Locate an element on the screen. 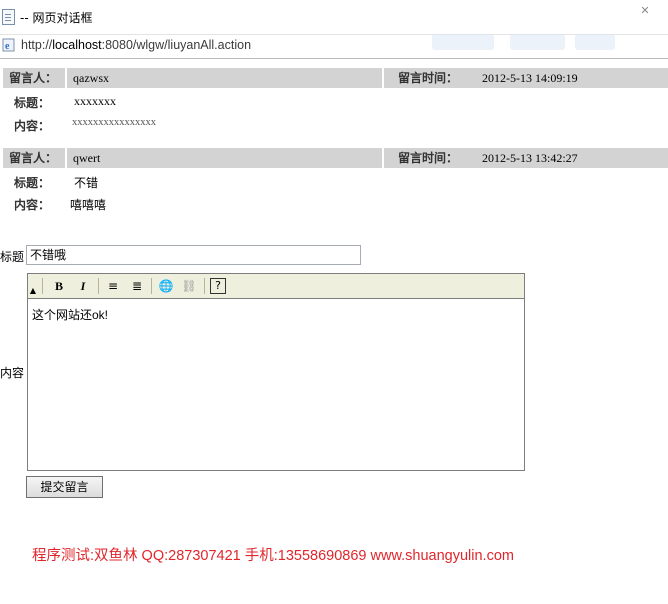  remove-link-button: ⛓ is located at coordinates (189, 286).